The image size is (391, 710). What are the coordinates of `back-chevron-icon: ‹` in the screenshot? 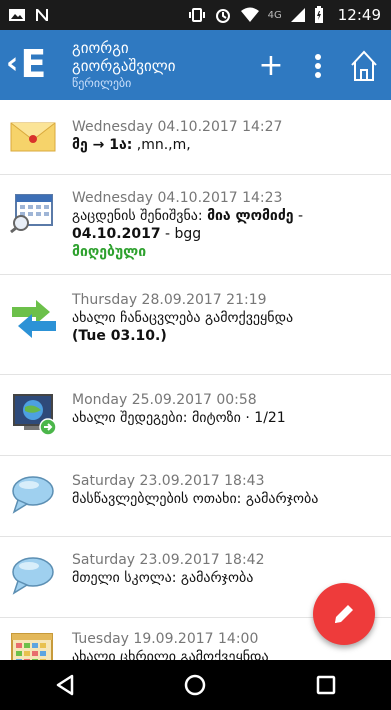 It's located at (12, 63).